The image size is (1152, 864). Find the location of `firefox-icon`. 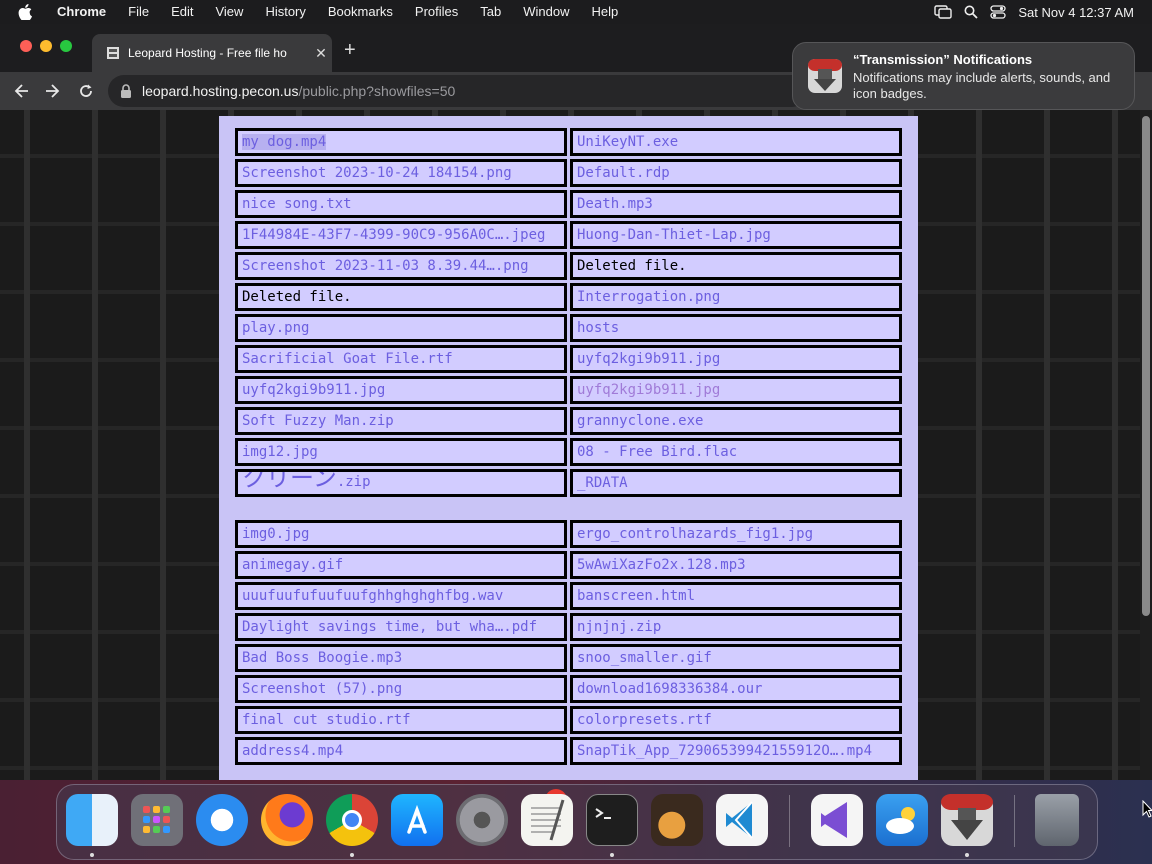

firefox-icon is located at coordinates (287, 820).